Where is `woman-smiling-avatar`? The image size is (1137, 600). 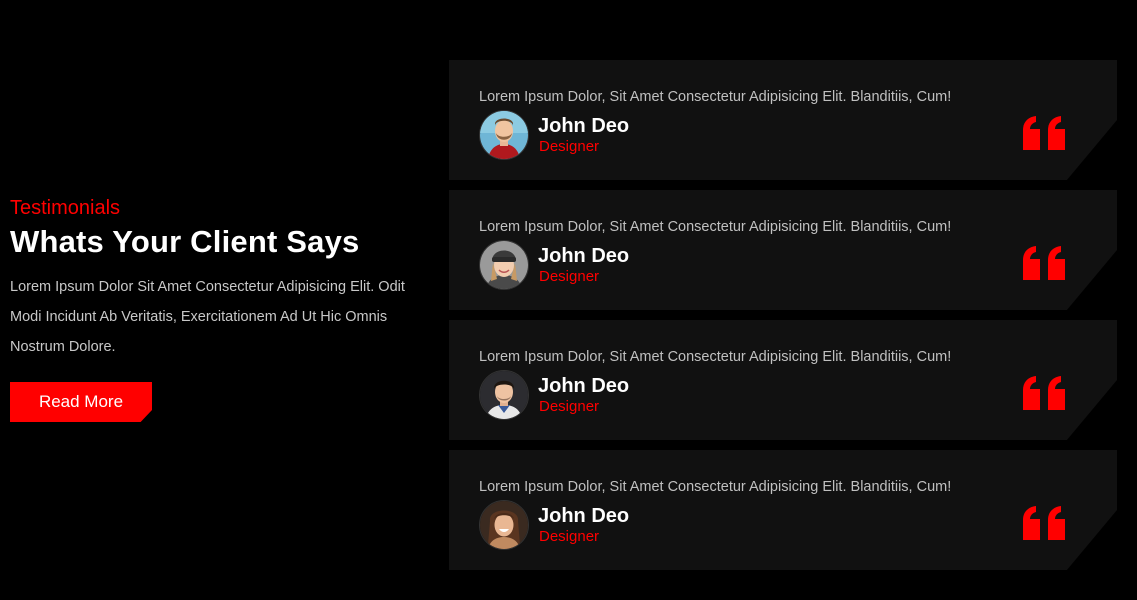
woman-smiling-avatar is located at coordinates (504, 525).